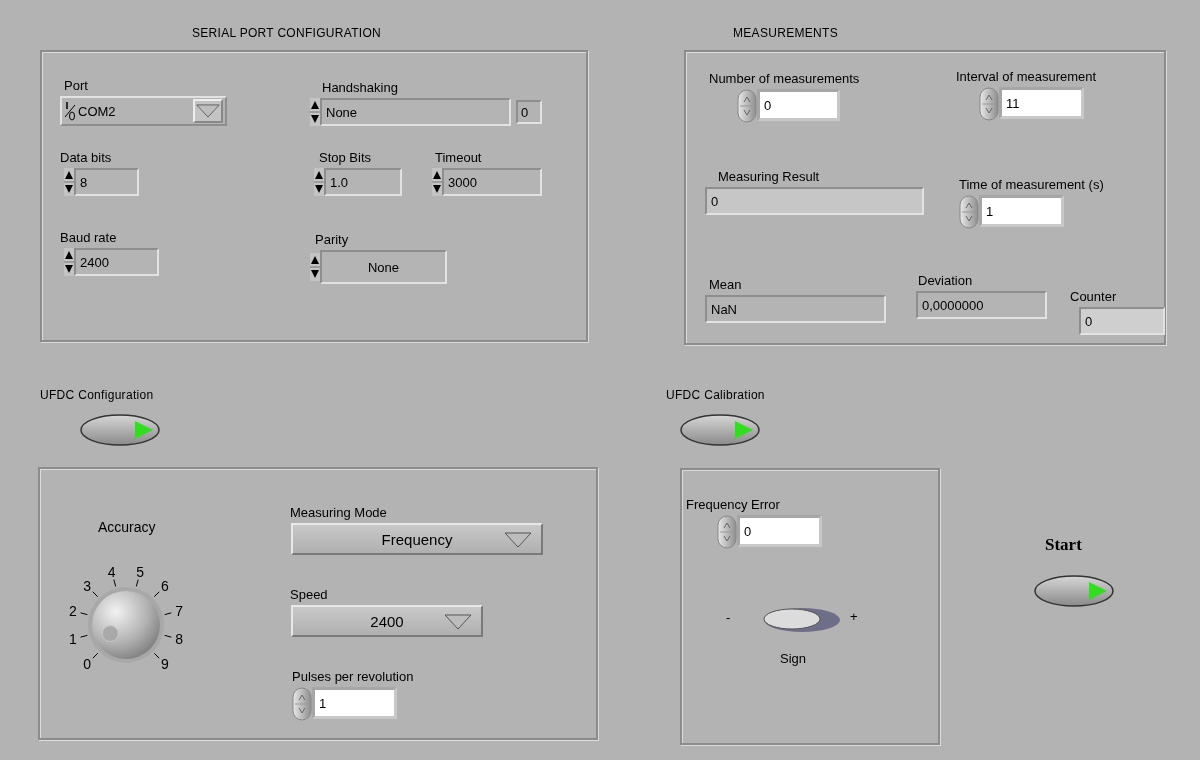 Image resolution: width=1200 pixels, height=760 pixels. What do you see at coordinates (179, 610) in the screenshot?
I see `scale-label: 7` at bounding box center [179, 610].